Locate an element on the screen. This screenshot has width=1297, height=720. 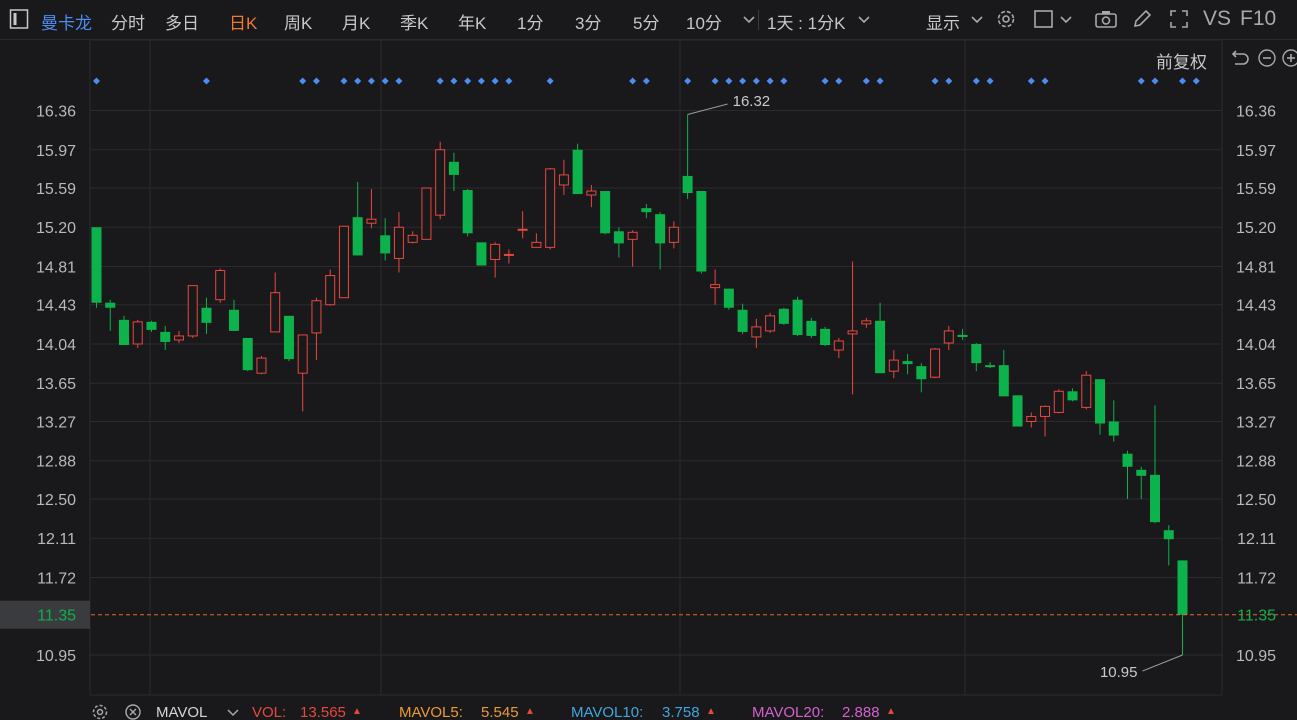
adjust-mode-button: 前复权 is located at coordinates (1181, 60).